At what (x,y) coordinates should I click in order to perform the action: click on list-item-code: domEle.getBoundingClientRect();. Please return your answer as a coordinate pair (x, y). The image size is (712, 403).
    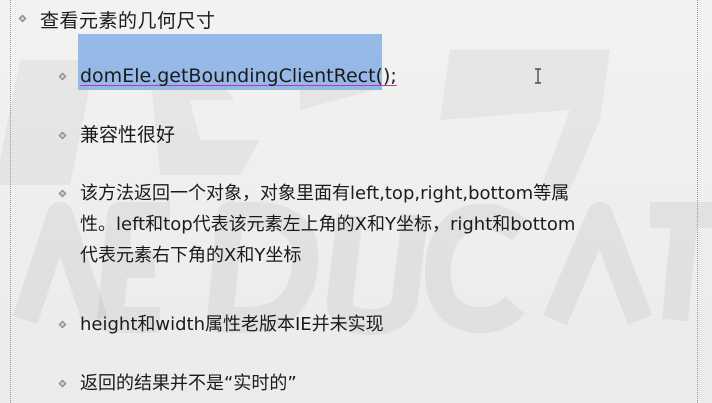
    Looking at the image, I should click on (238, 76).